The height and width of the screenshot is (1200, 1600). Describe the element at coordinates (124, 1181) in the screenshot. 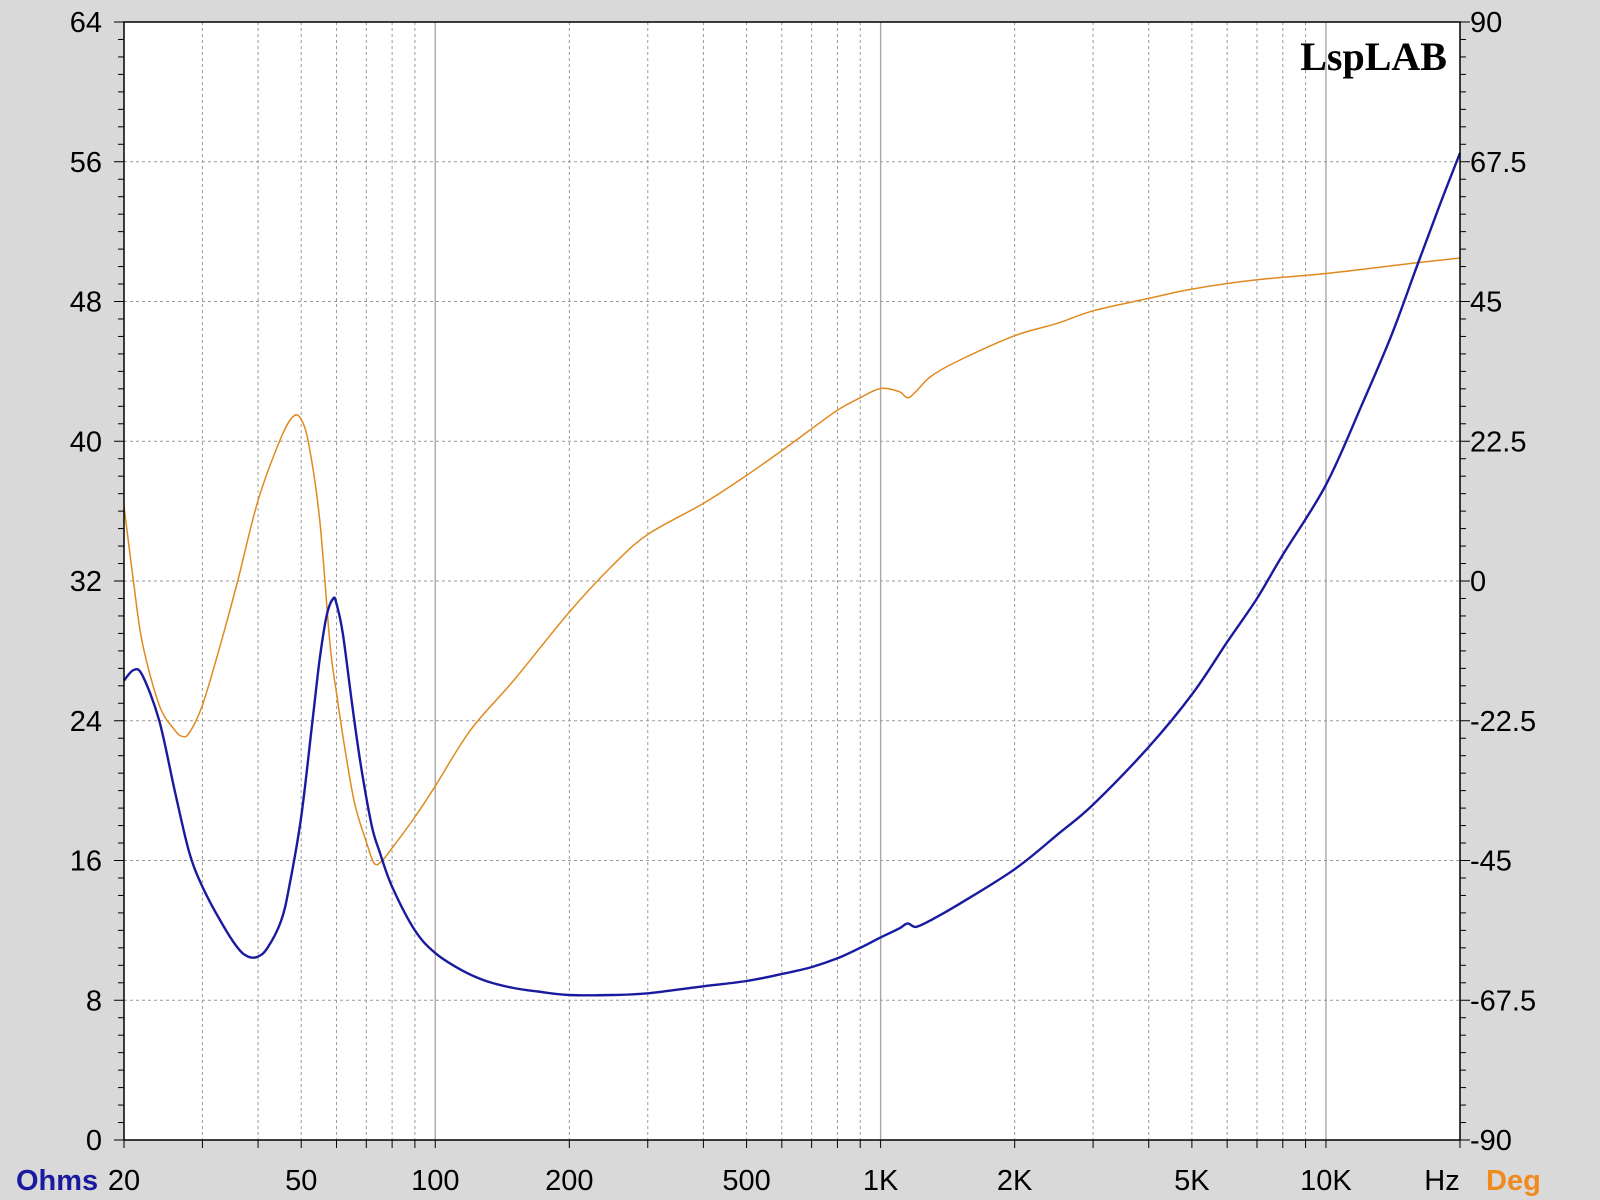

I see `x-tick-label: 20` at that location.